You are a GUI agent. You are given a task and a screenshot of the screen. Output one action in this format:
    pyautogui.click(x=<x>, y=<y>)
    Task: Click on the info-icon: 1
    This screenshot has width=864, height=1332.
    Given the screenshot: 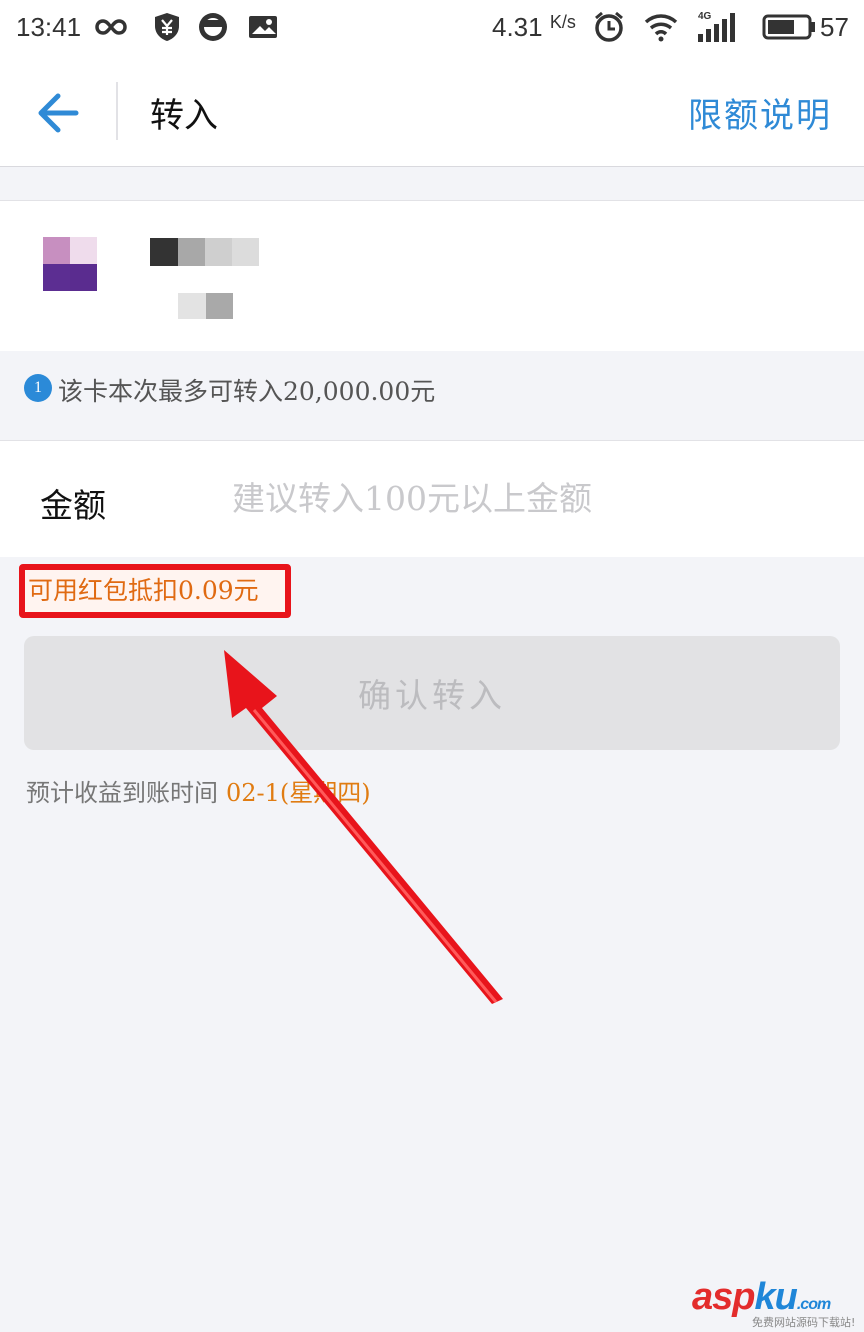 What is the action you would take?
    pyautogui.click(x=38, y=388)
    